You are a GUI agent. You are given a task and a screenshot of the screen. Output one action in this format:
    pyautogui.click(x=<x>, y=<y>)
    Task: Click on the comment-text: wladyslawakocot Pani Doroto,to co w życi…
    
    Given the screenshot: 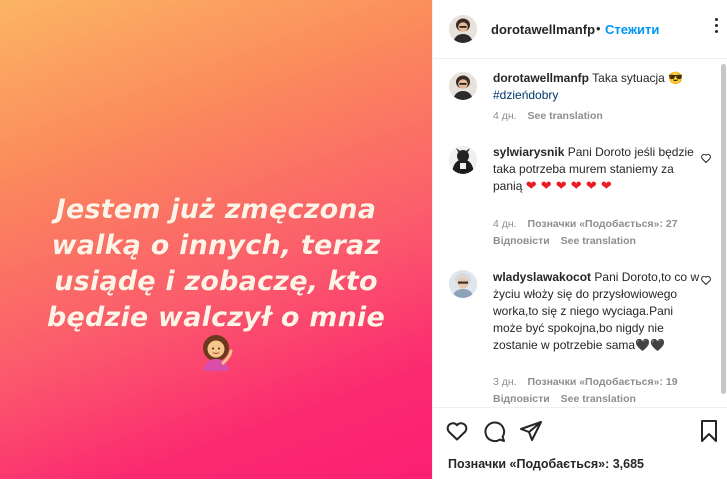 What is the action you would take?
    pyautogui.click(x=598, y=311)
    